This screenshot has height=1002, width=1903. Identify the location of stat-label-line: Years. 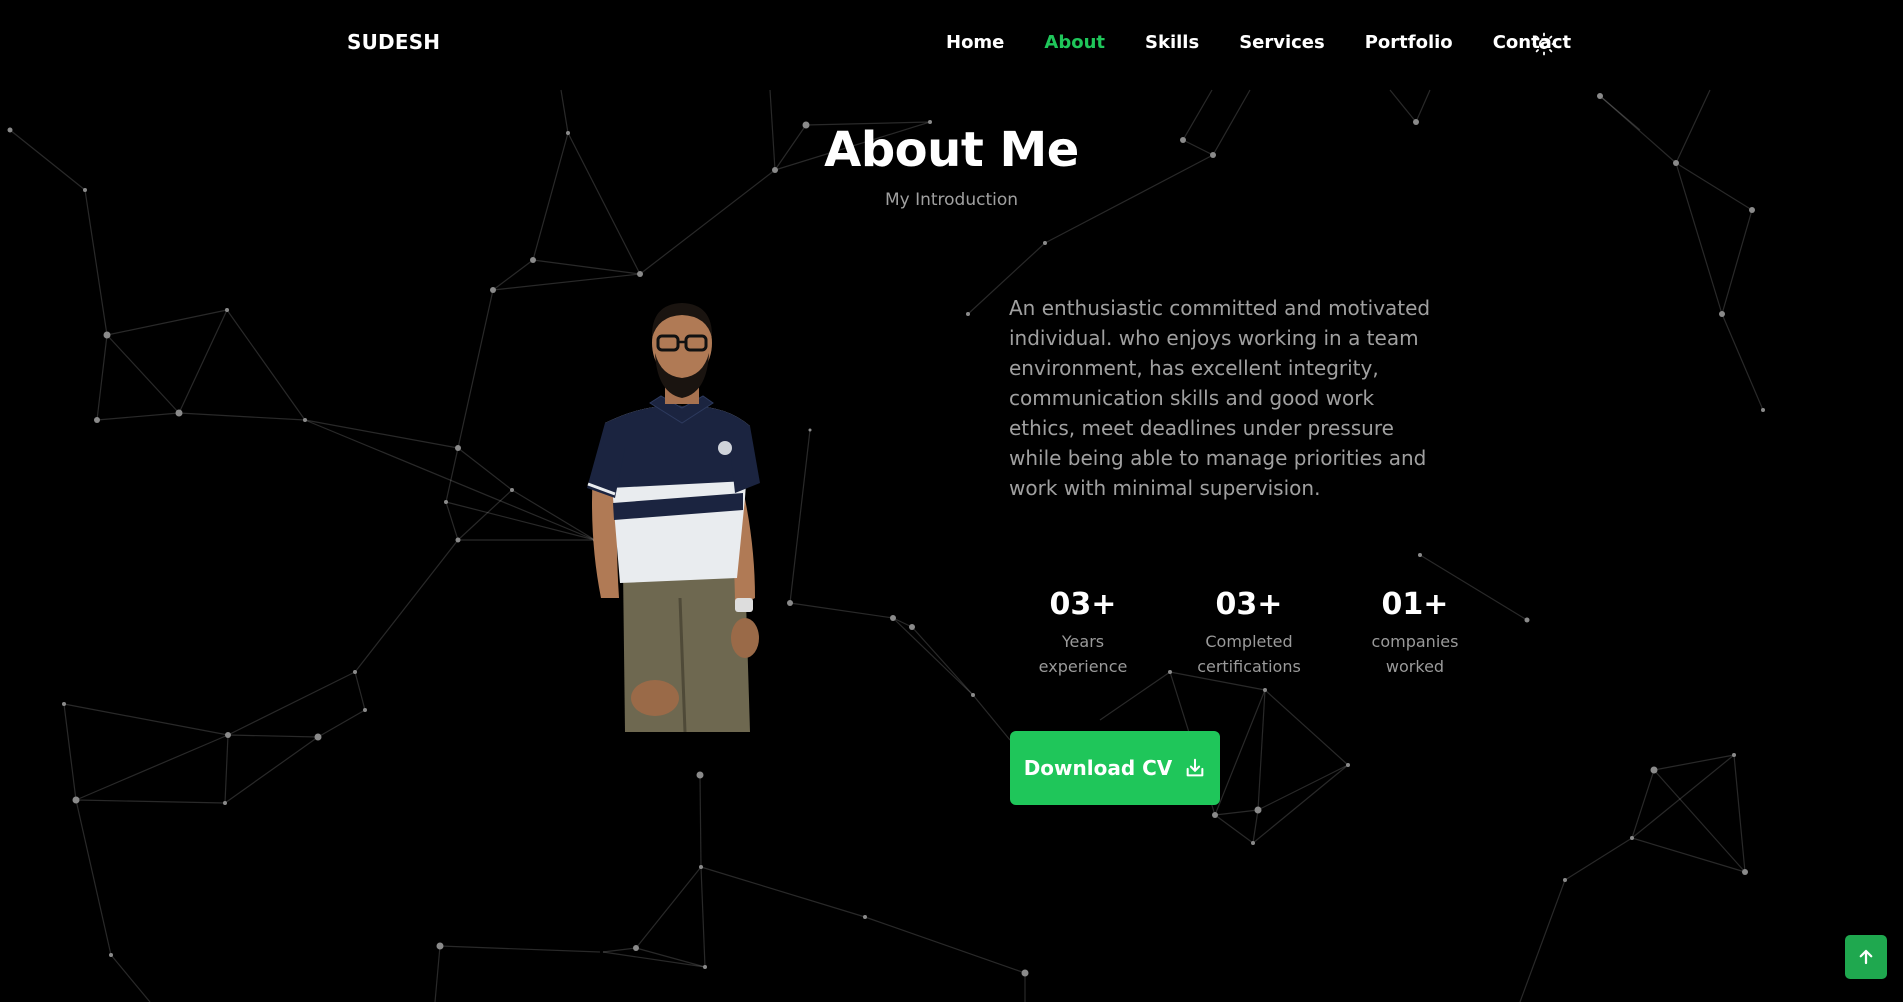
(1083, 641).